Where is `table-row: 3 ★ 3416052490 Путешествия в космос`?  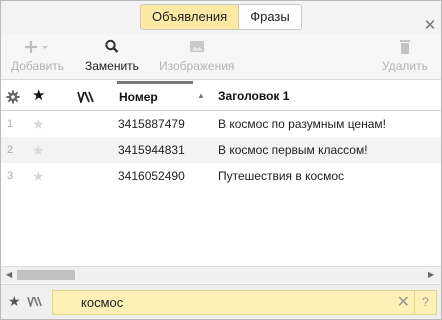 table-row: 3 ★ 3416052490 Путешествия в космос is located at coordinates (221, 176).